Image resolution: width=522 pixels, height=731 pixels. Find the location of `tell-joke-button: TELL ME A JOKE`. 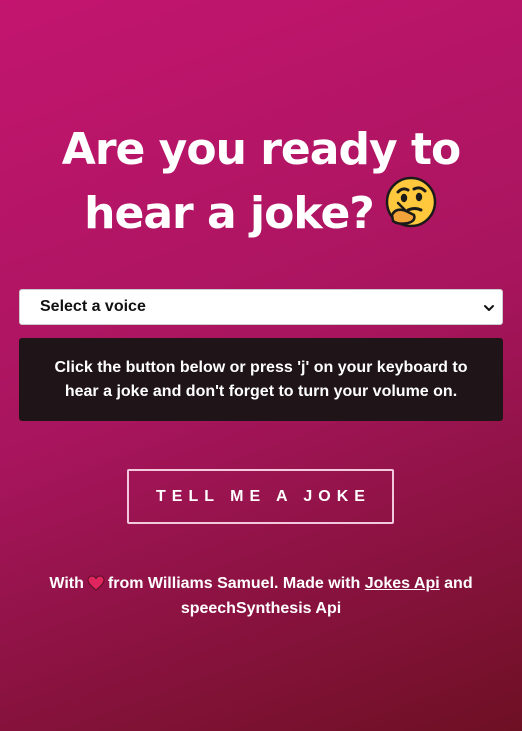

tell-joke-button: TELL ME A JOKE is located at coordinates (260, 496).